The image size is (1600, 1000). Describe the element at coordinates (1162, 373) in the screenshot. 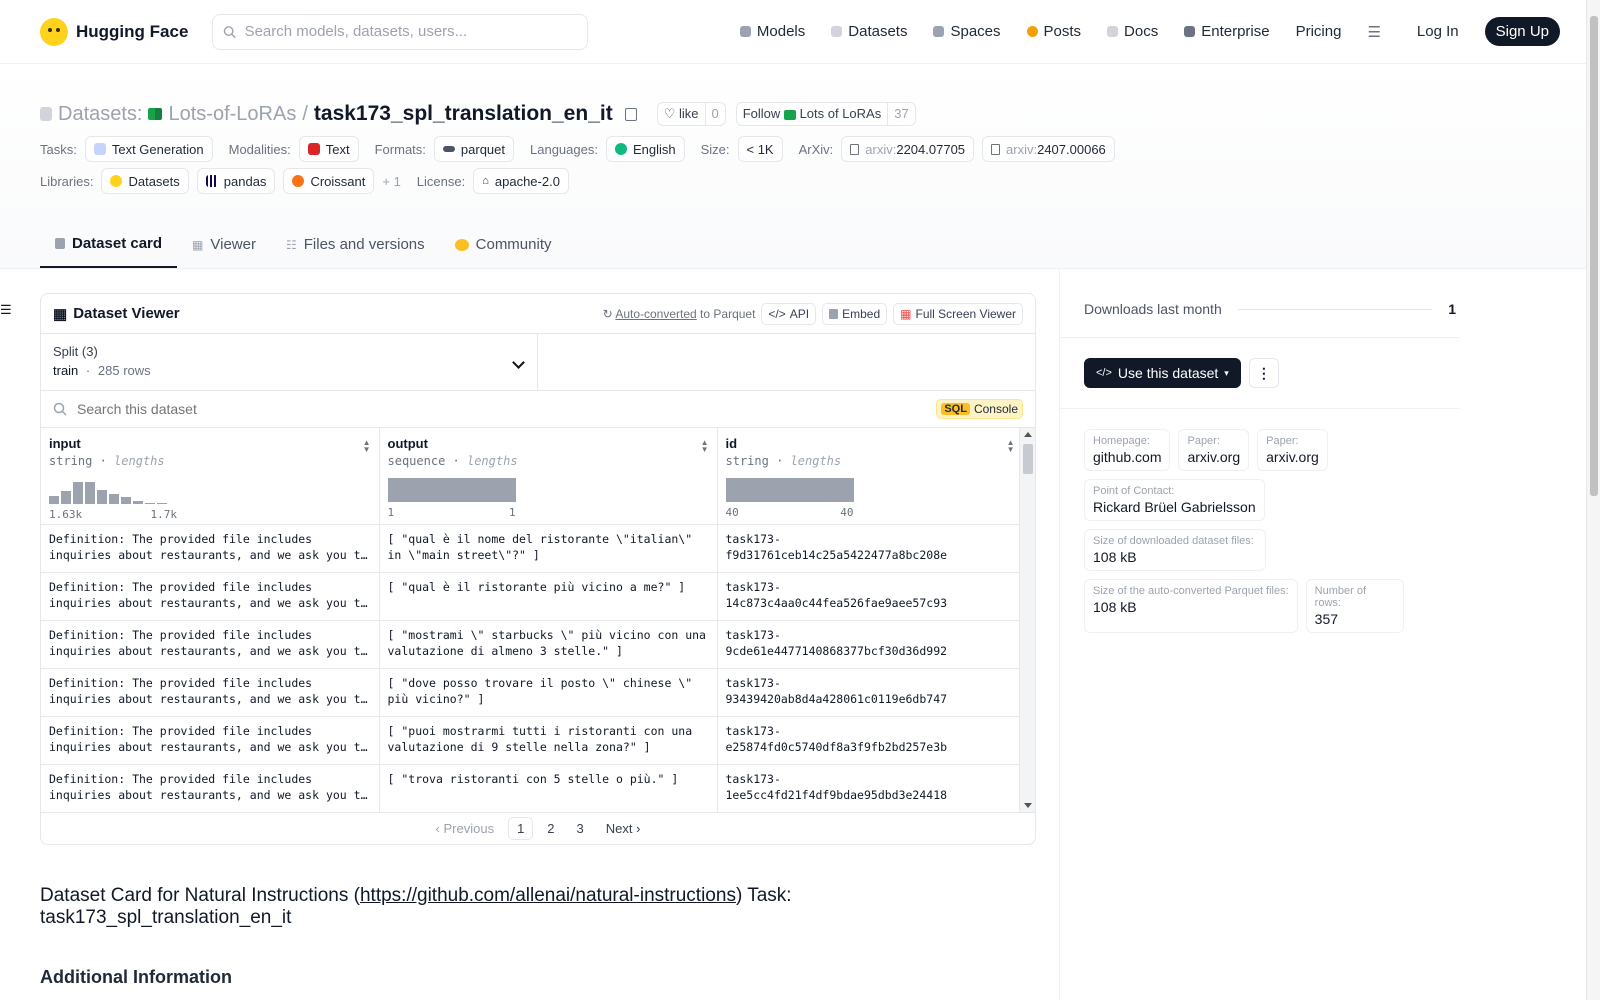

I see `use-this-dataset-button: </> Use this dataset ▾` at that location.